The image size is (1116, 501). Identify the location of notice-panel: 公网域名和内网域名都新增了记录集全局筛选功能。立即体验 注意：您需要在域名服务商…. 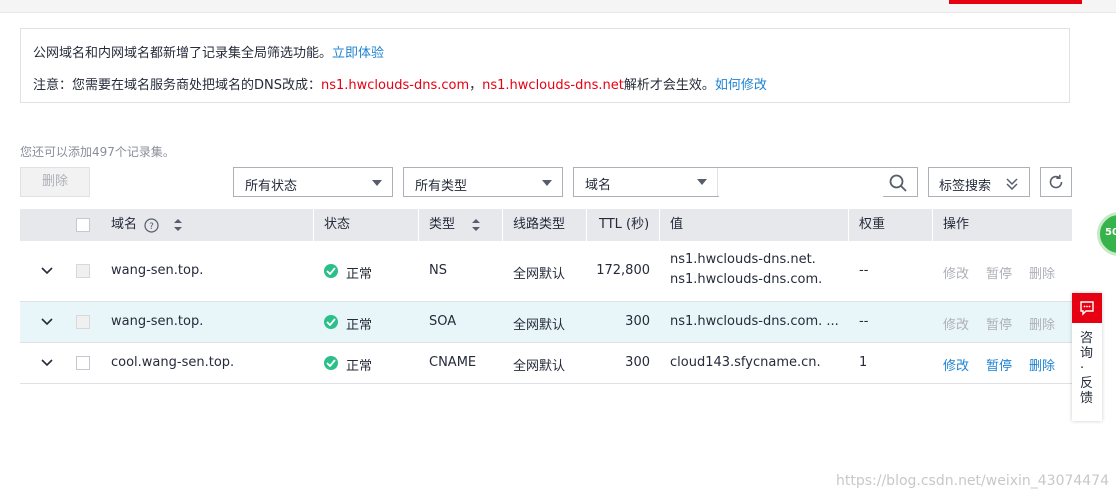
(545, 65).